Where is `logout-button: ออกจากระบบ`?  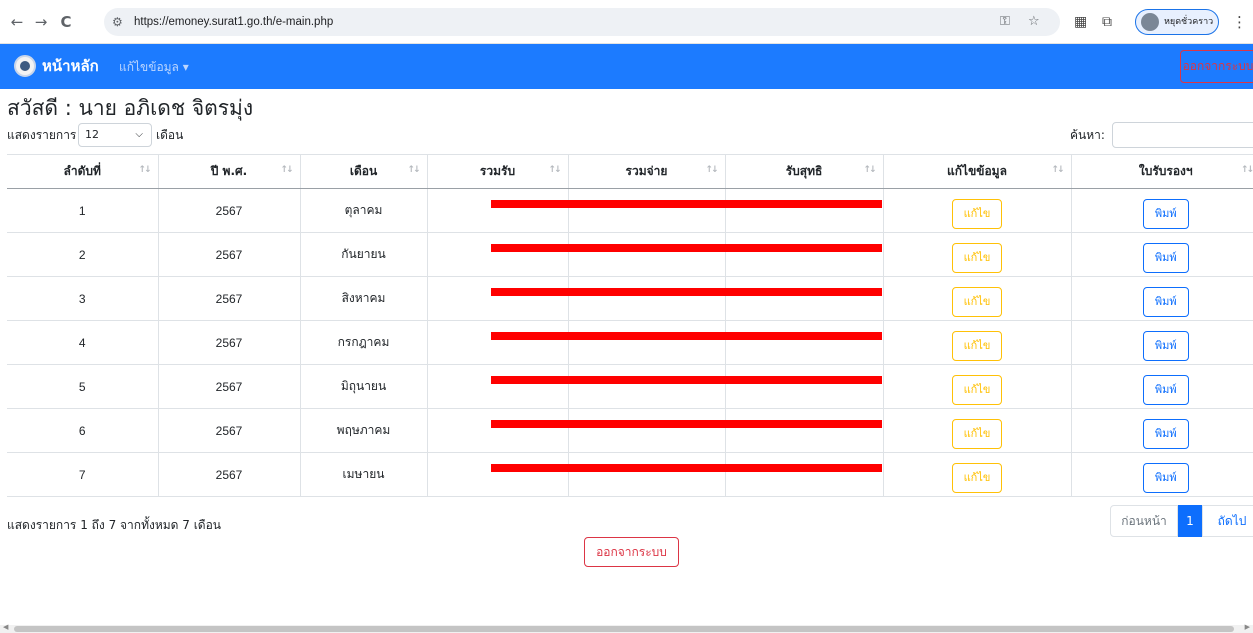 logout-button: ออกจากระบบ is located at coordinates (631, 552).